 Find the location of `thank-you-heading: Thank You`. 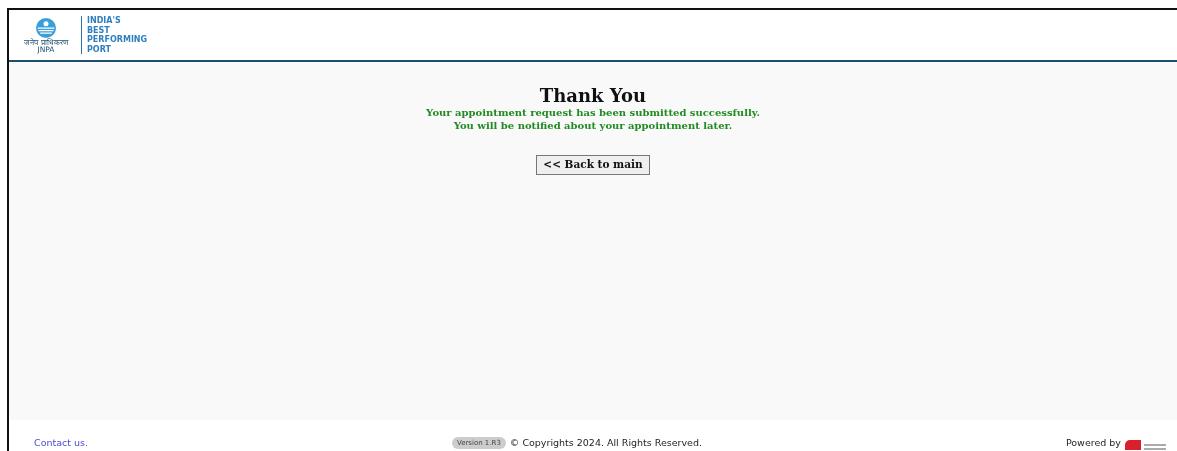

thank-you-heading: Thank You is located at coordinates (593, 96).